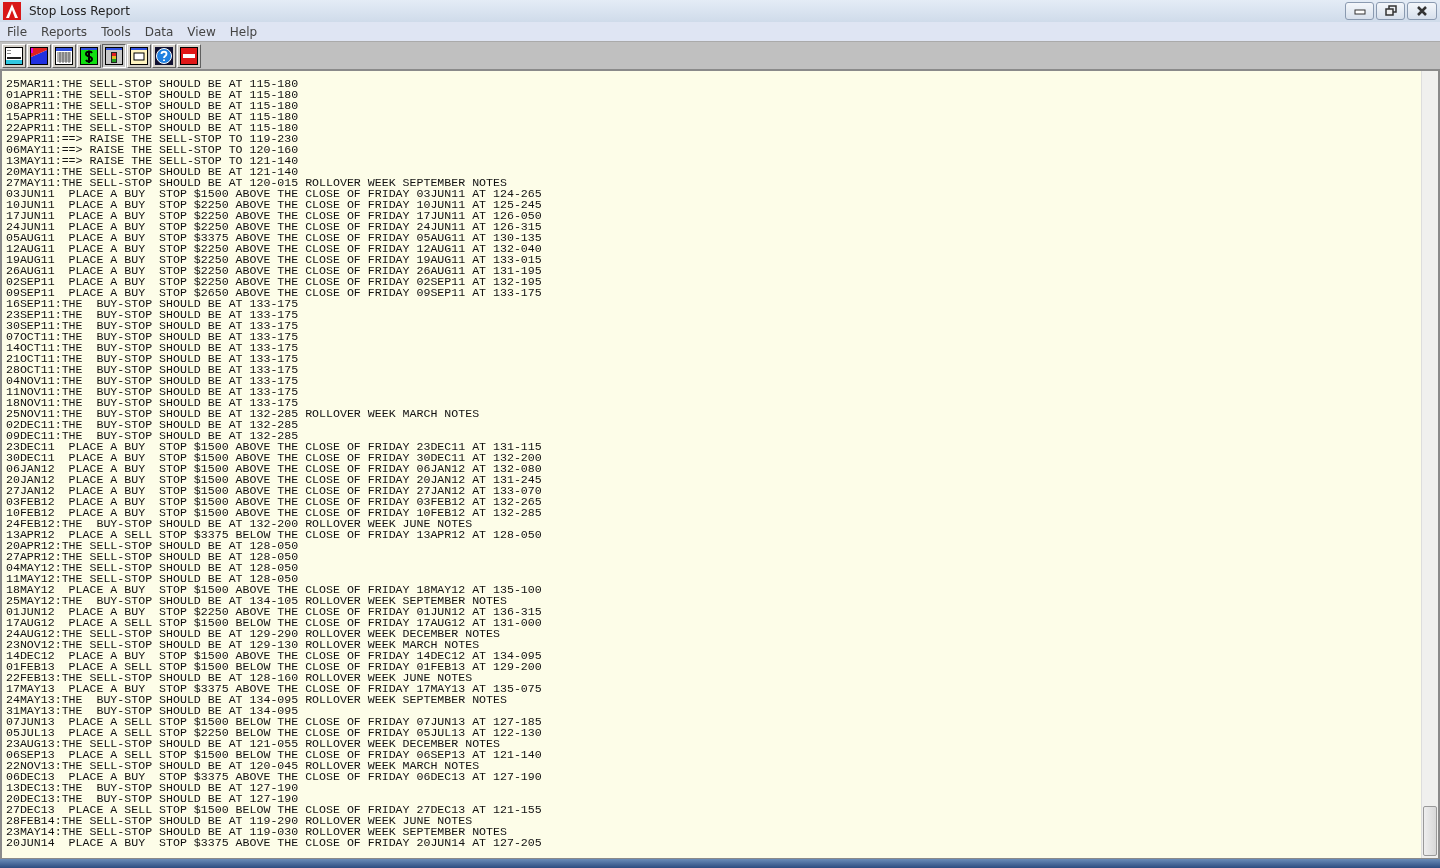  I want to click on report-line: 08APR11:THE SELL-STOP SHOULD BE AT 115-180, so click(153, 105).